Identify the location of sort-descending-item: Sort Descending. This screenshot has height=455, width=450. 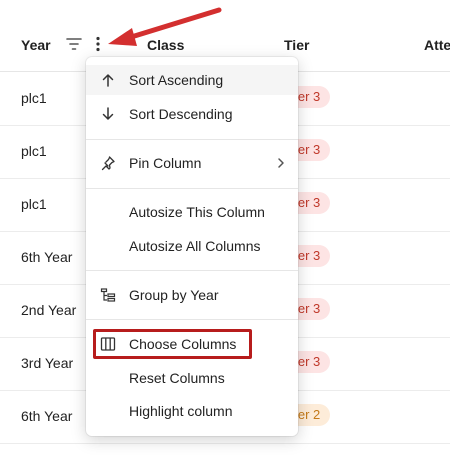
(192, 114).